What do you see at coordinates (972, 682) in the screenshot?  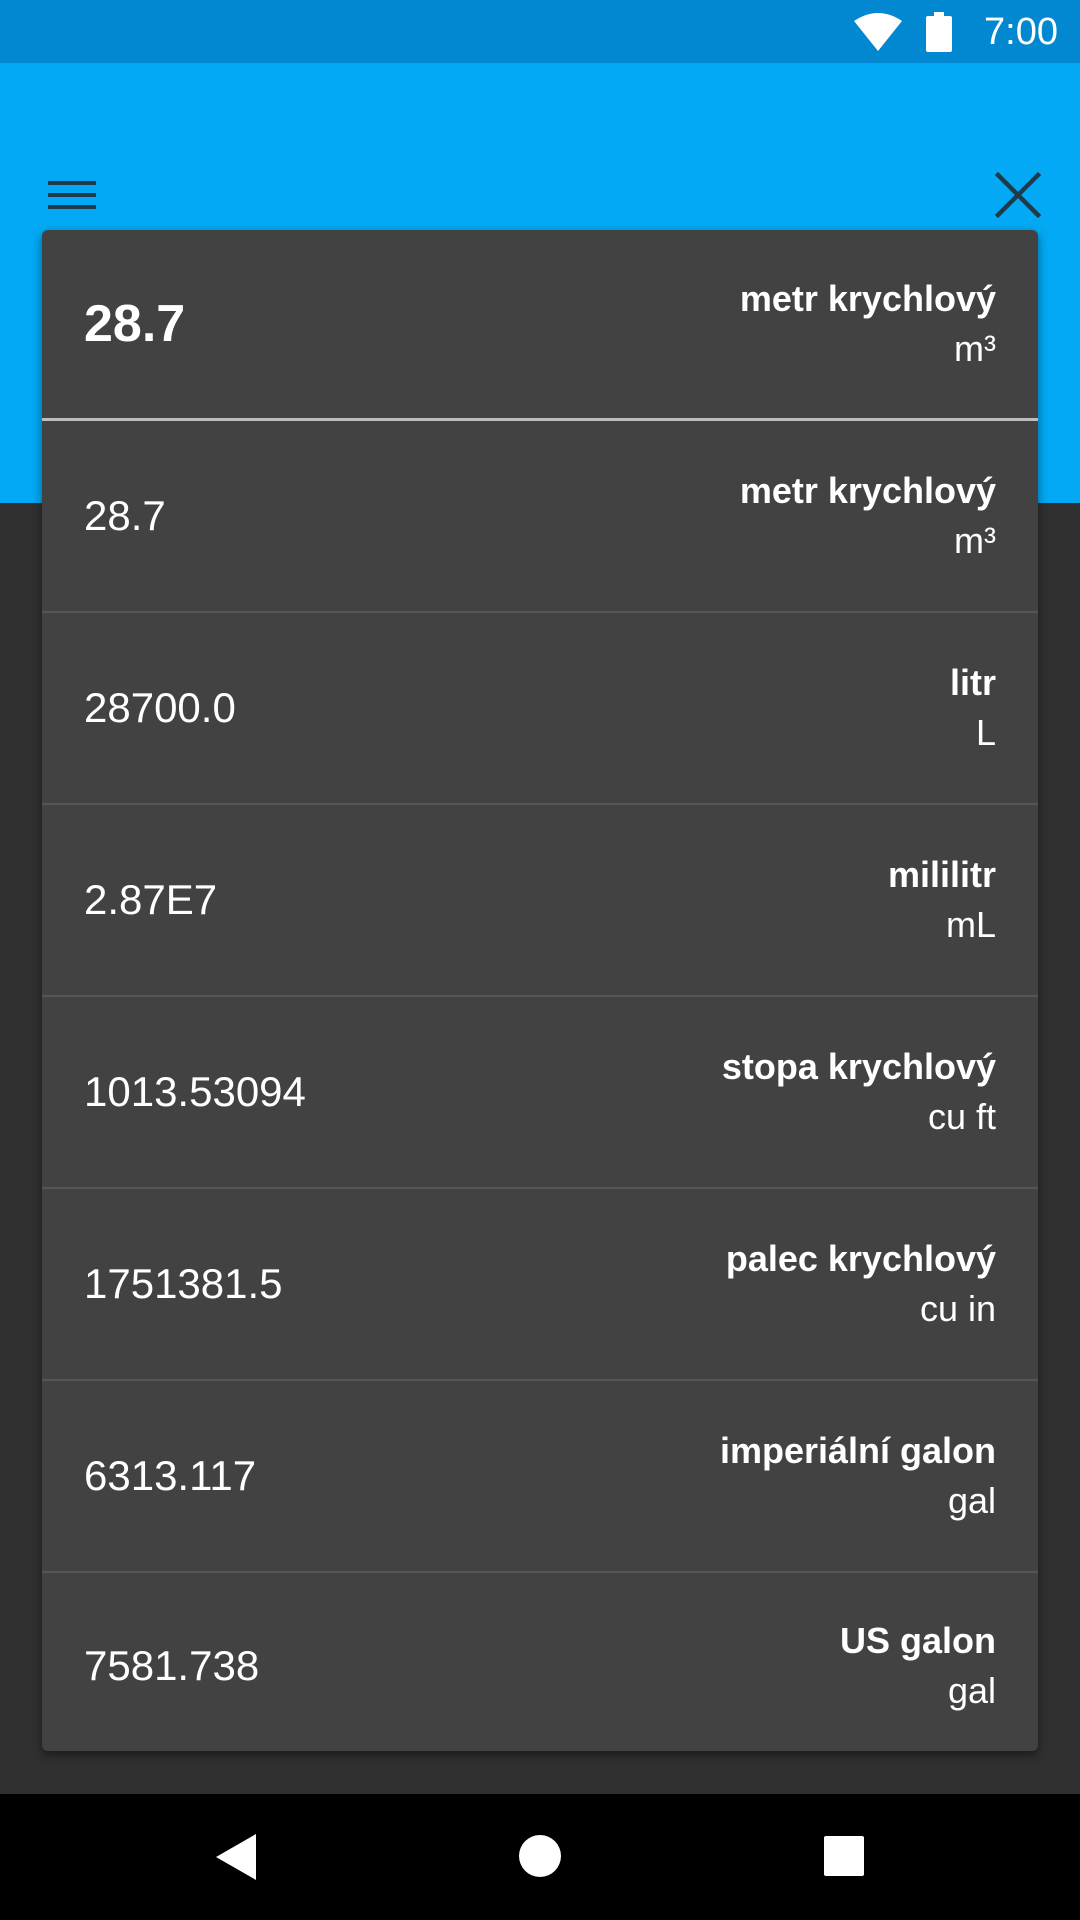 I see `unit-name: litr` at bounding box center [972, 682].